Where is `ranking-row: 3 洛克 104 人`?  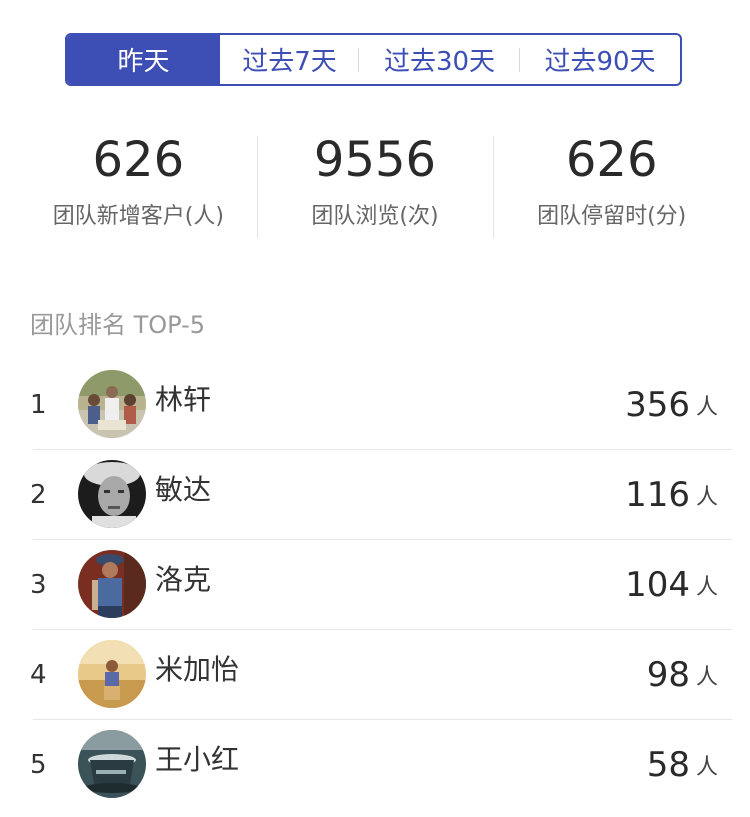
ranking-row: 3 洛克 104 人 is located at coordinates (375, 585).